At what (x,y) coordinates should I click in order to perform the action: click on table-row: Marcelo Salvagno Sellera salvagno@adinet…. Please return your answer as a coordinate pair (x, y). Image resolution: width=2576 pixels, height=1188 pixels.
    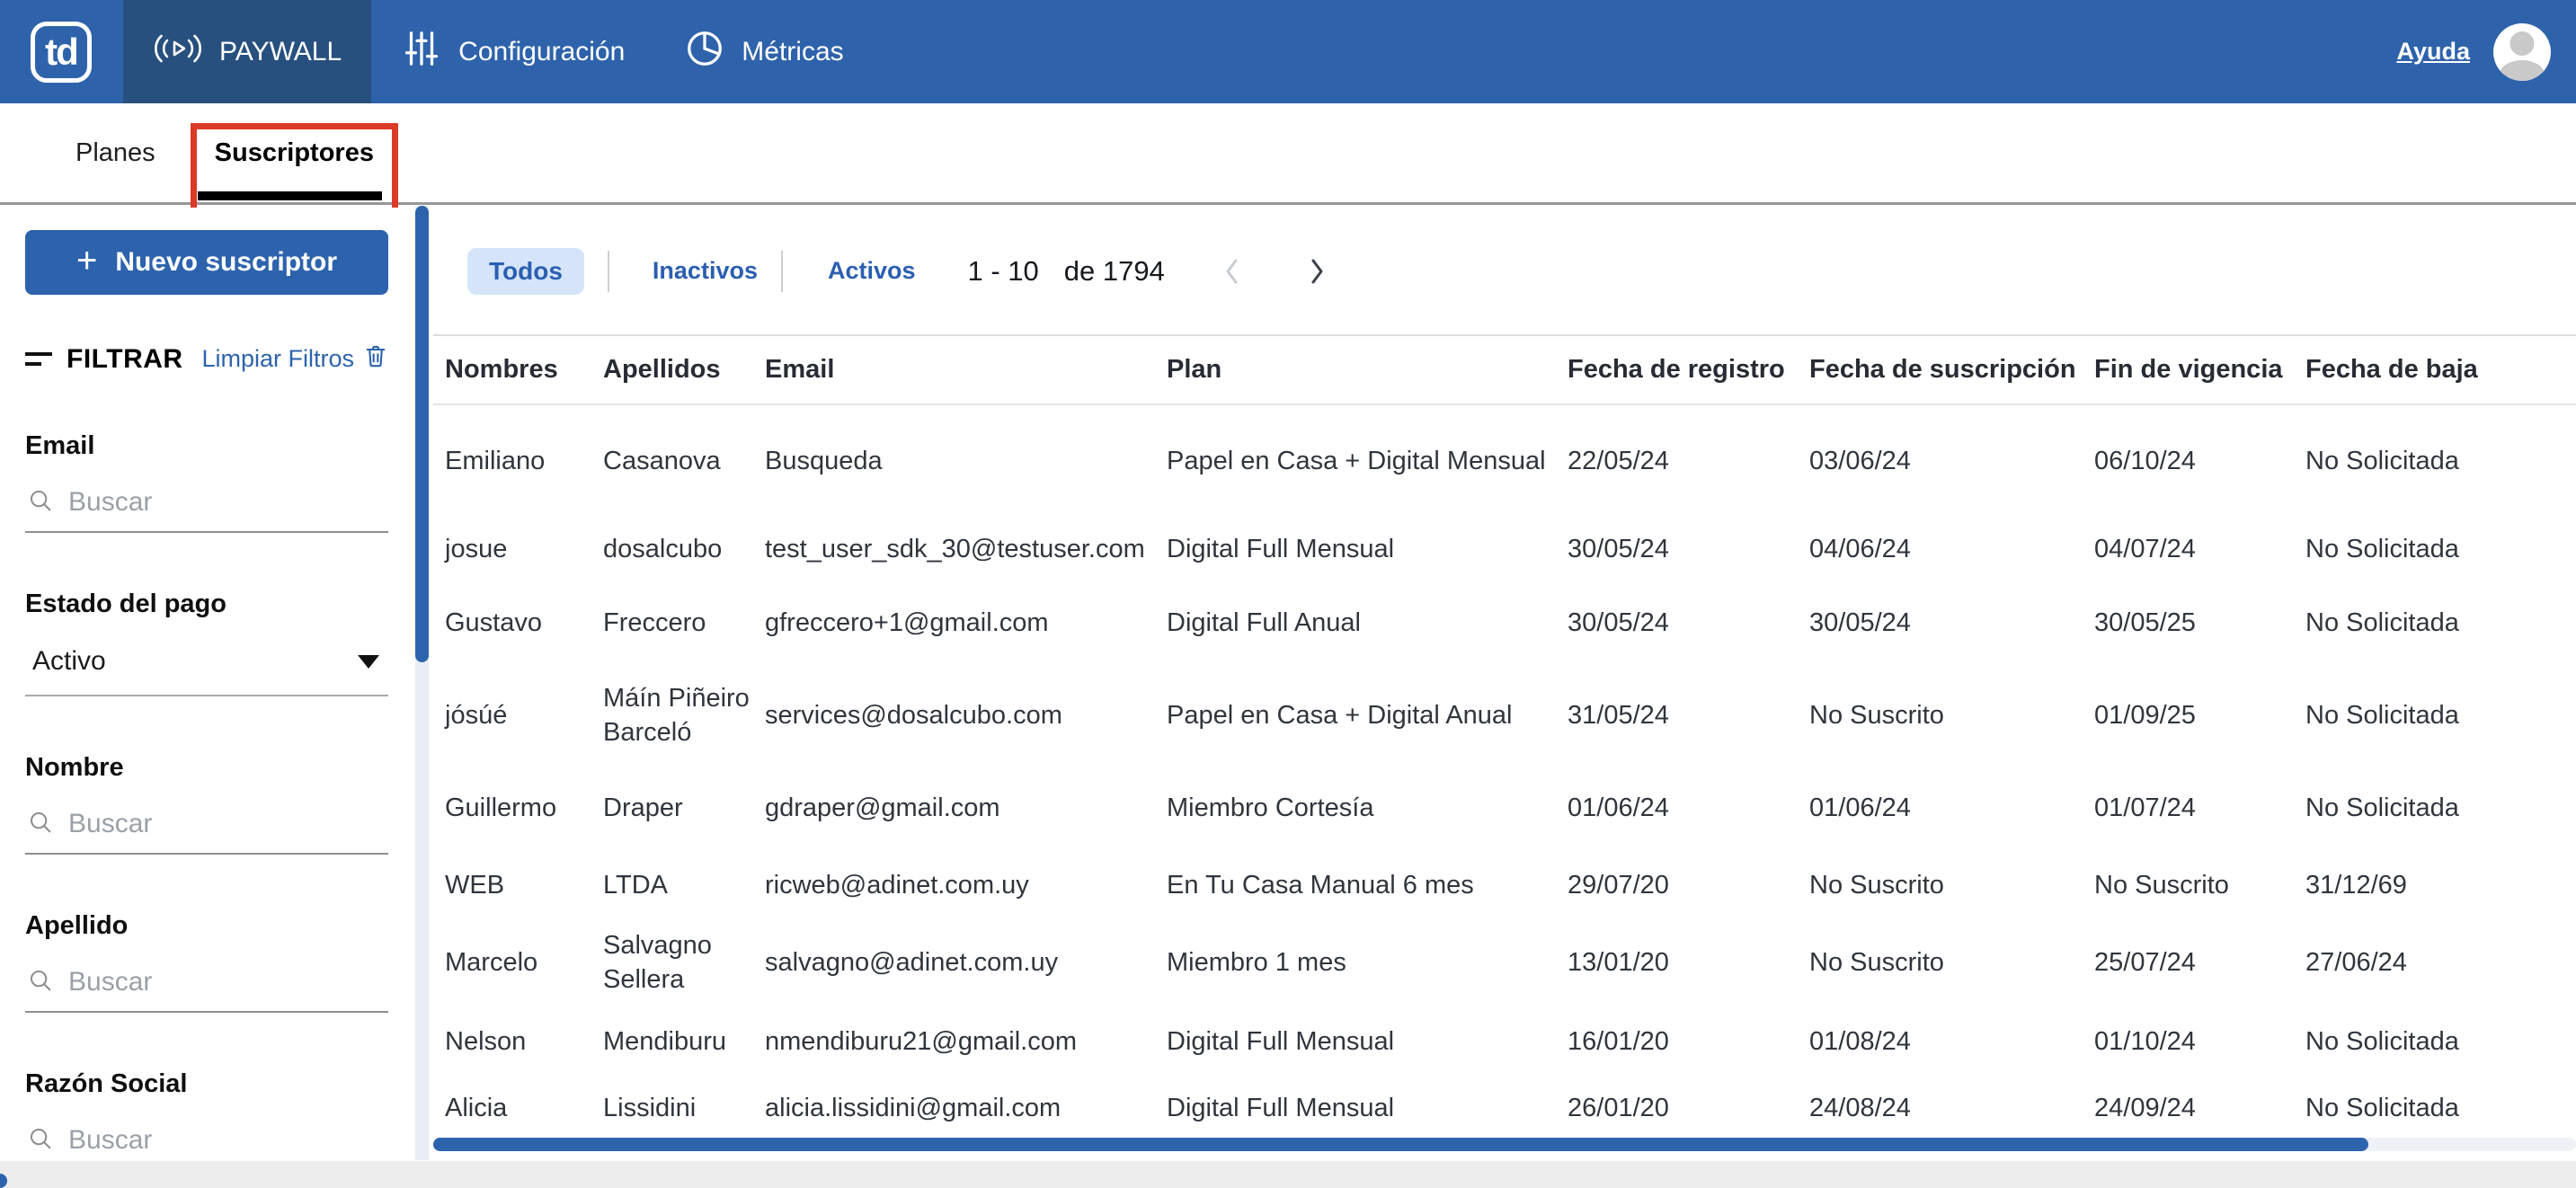
    Looking at the image, I should click on (1504, 963).